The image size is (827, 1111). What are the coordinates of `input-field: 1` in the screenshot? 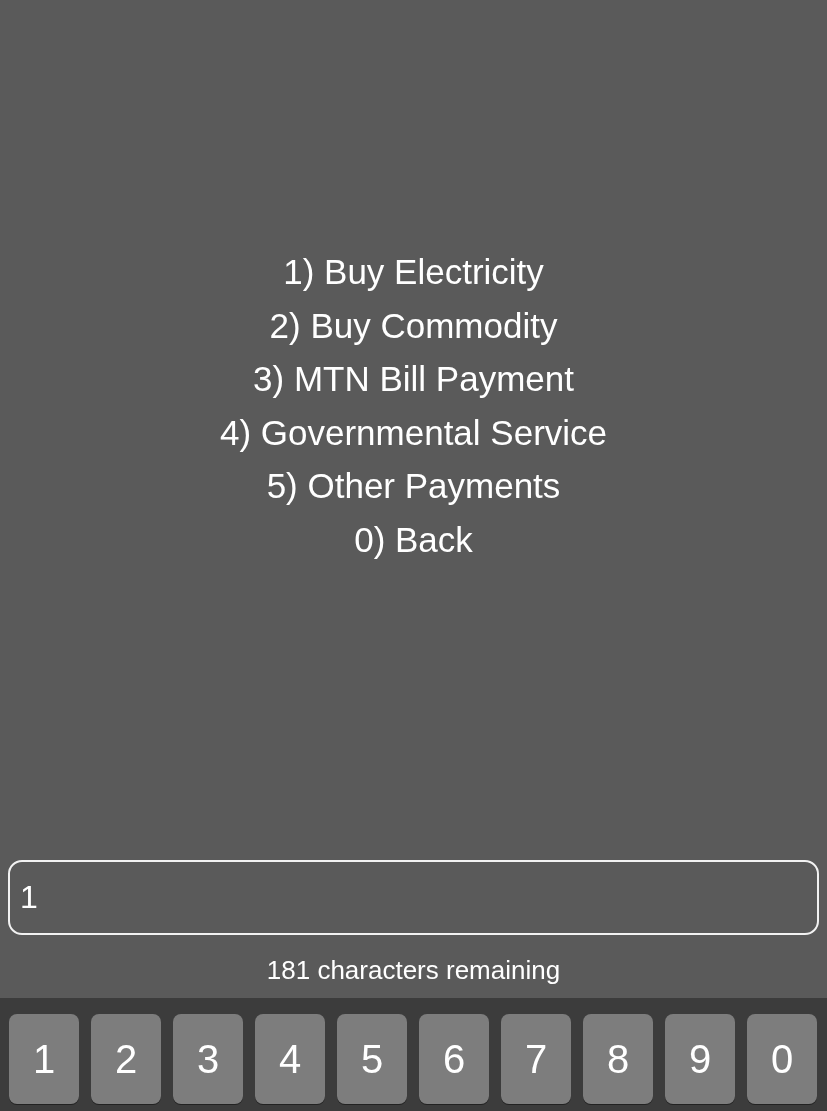 It's located at (413, 897).